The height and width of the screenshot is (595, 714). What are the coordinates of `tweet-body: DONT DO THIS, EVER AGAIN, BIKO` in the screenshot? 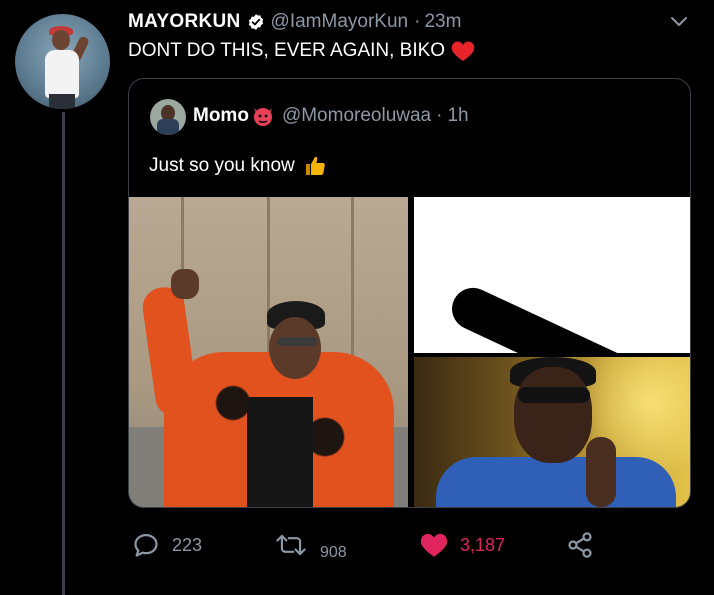 It's located at (287, 50).